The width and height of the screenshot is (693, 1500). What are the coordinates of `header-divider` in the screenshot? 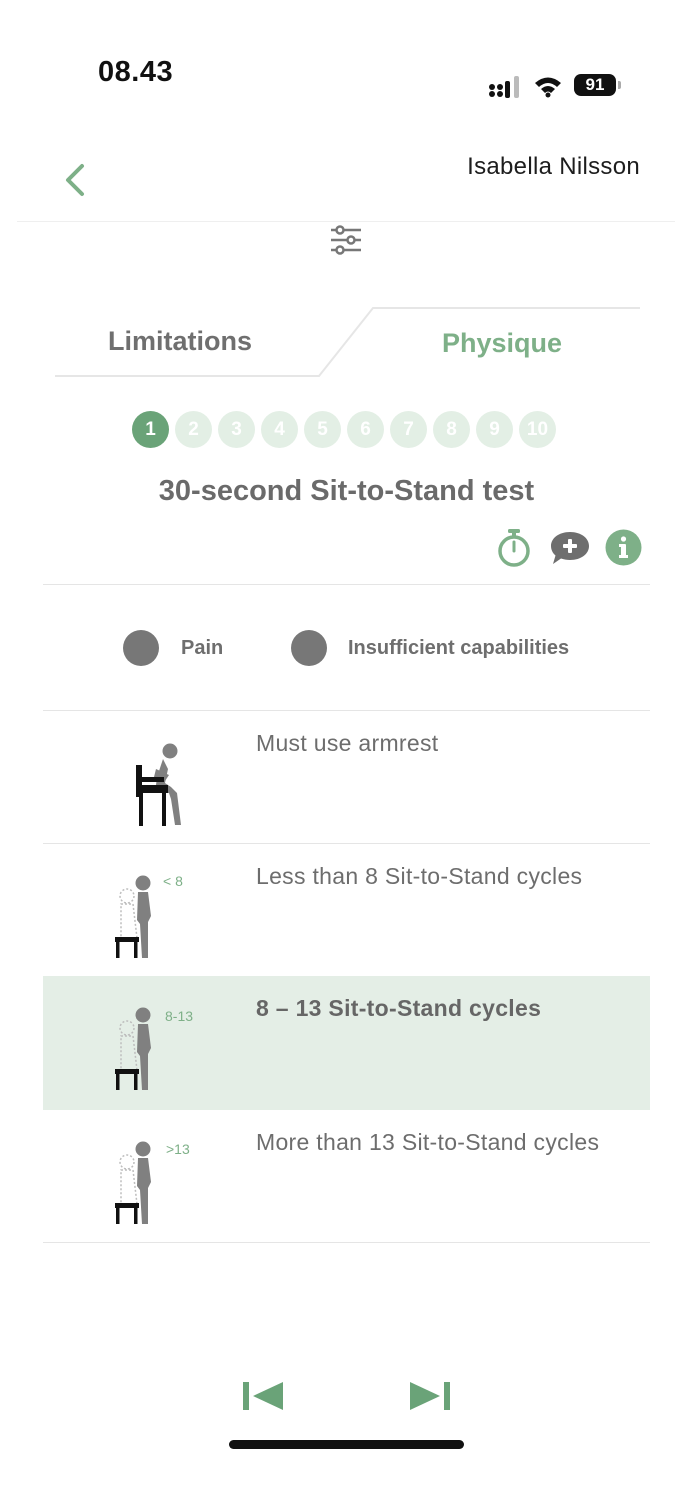 It's located at (346, 221).